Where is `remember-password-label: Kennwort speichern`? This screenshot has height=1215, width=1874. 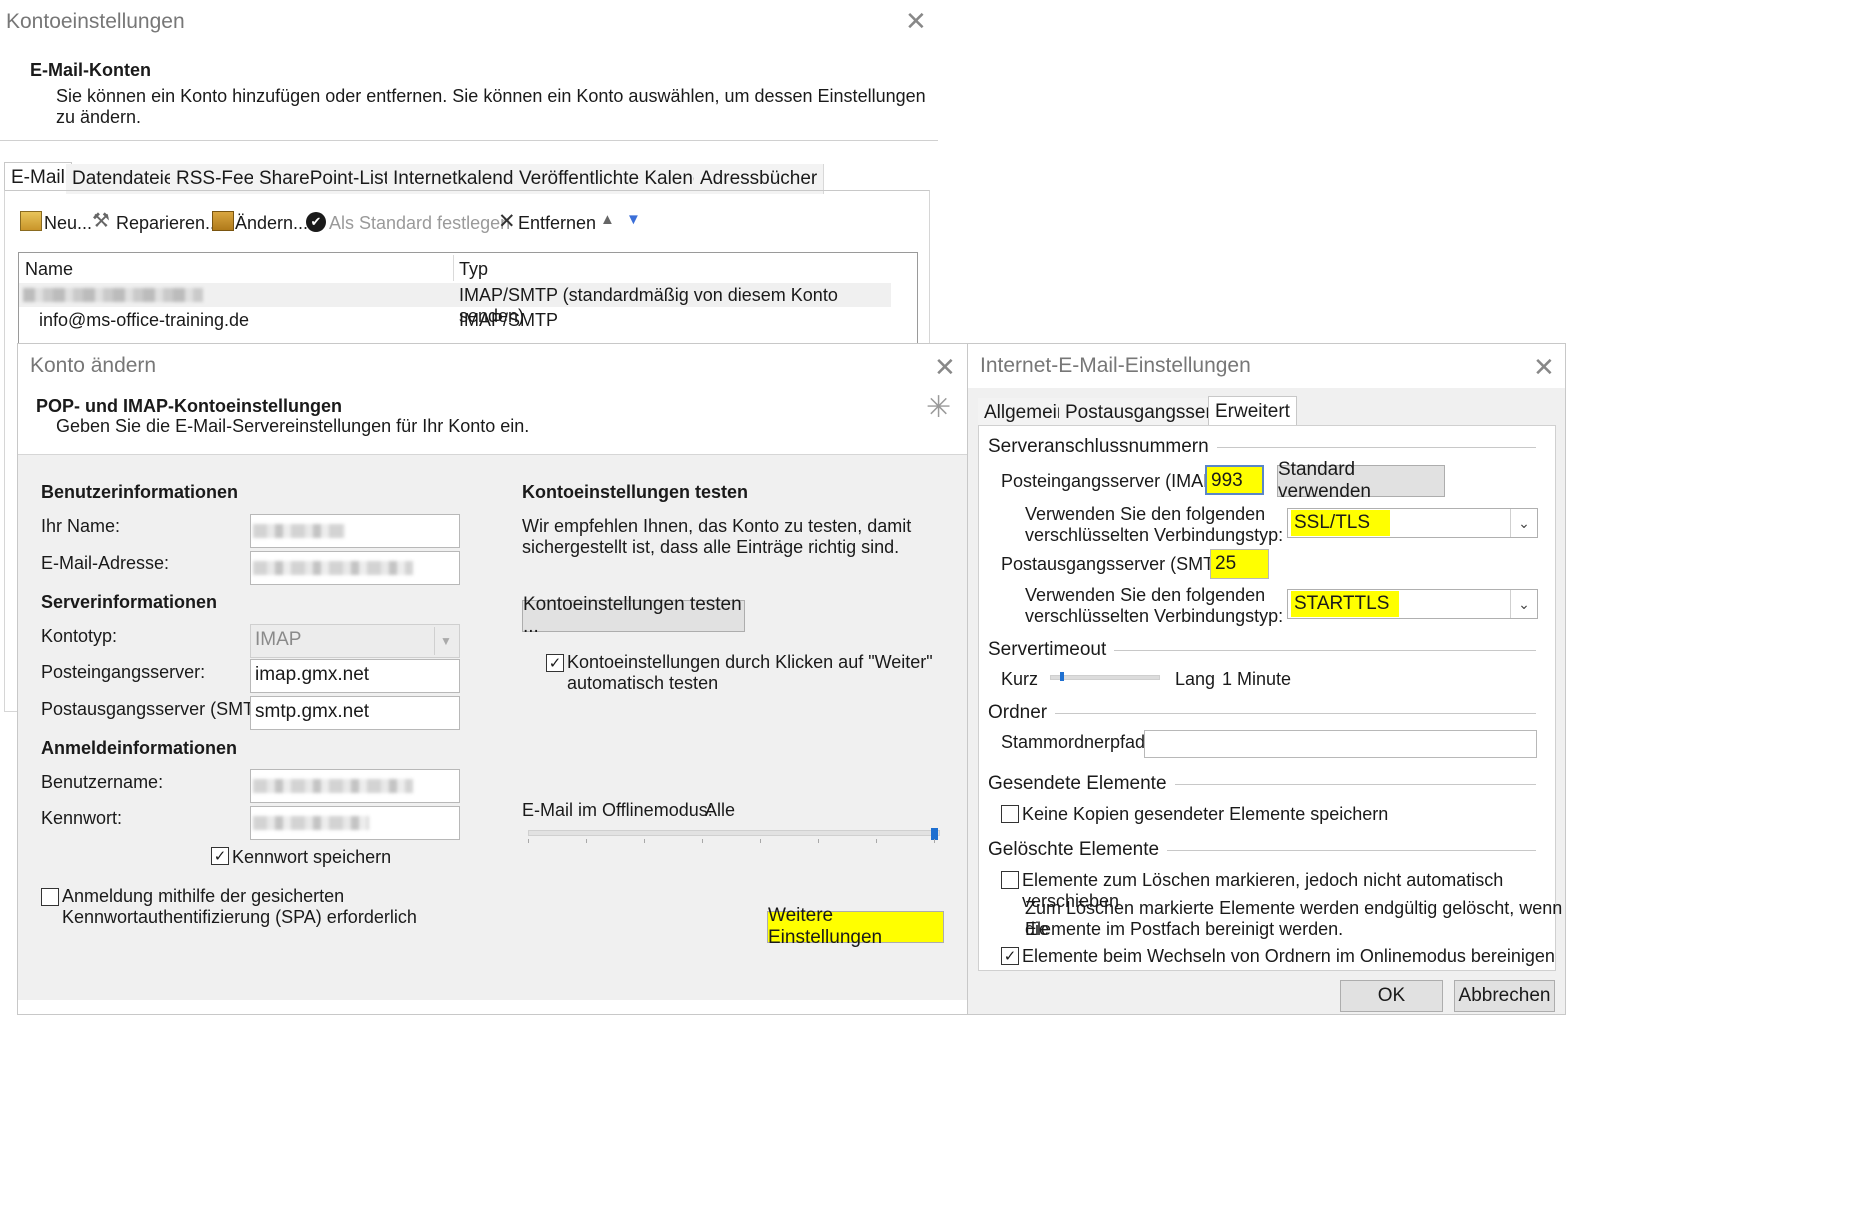 remember-password-label: Kennwort speichern is located at coordinates (312, 857).